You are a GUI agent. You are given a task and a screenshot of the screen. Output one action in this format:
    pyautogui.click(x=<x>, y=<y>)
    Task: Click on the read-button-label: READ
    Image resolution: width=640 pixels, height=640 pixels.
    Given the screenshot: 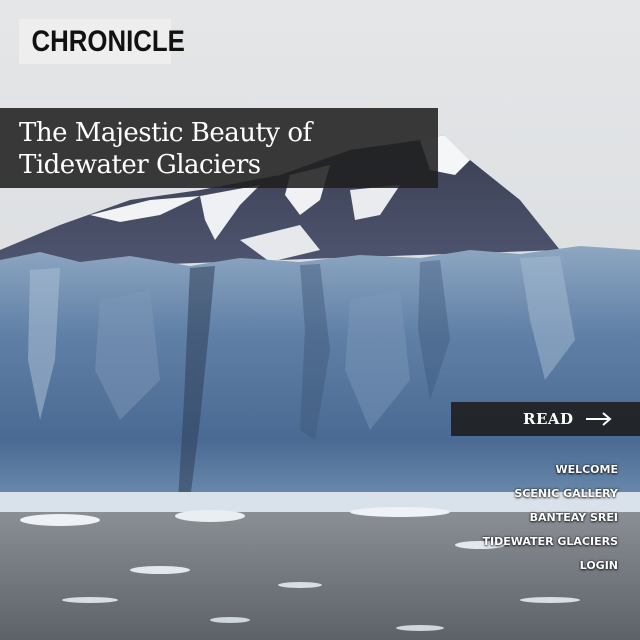 What is the action you would take?
    pyautogui.click(x=548, y=419)
    